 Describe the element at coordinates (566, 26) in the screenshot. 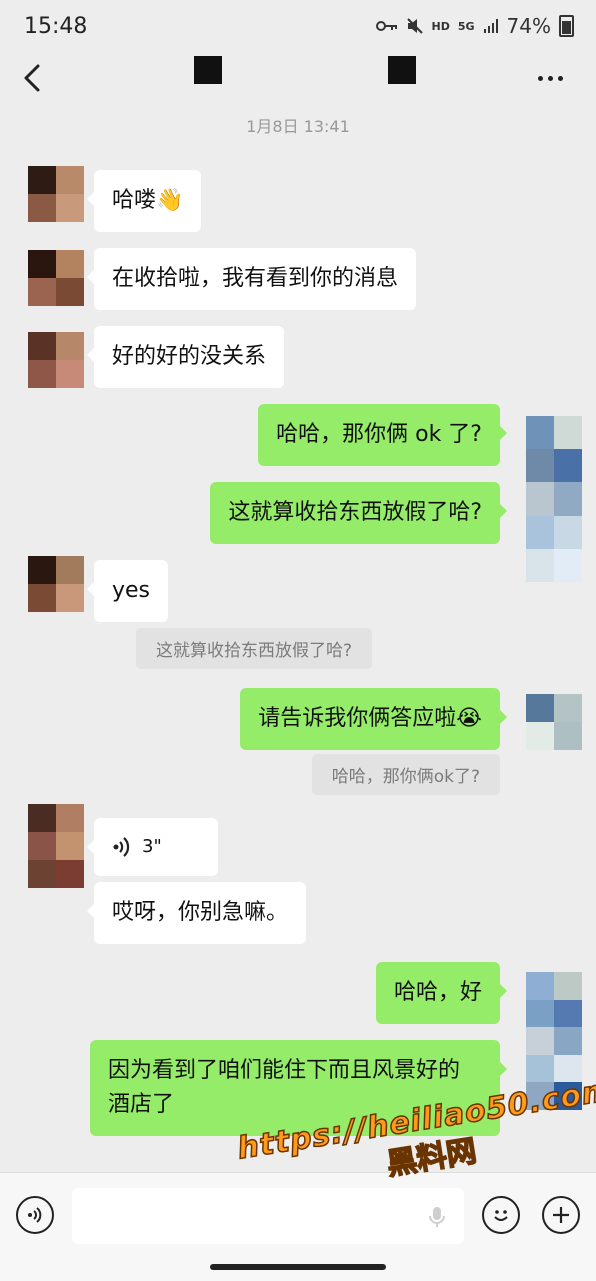

I see `battery-icon` at that location.